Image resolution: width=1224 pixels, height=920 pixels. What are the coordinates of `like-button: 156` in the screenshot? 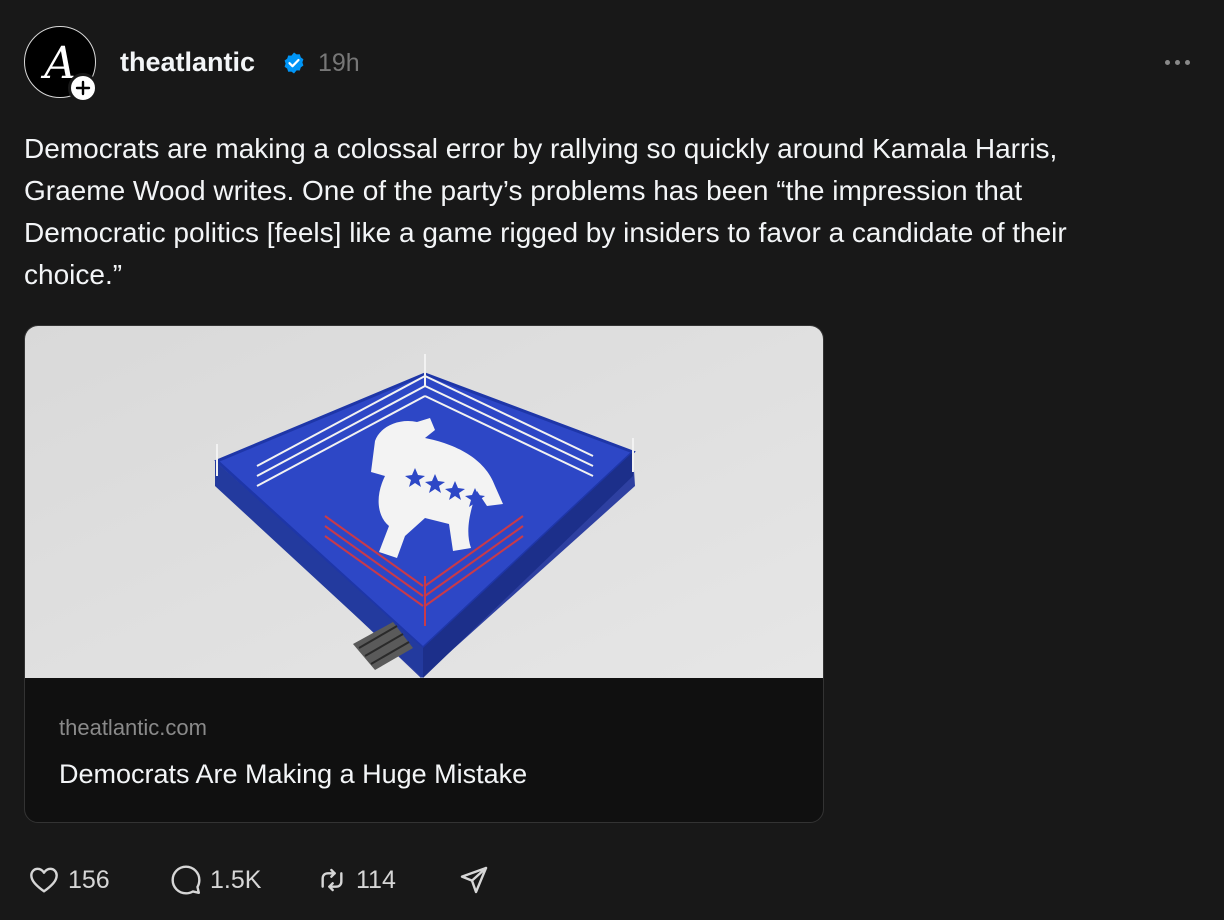 It's located at (69, 880).